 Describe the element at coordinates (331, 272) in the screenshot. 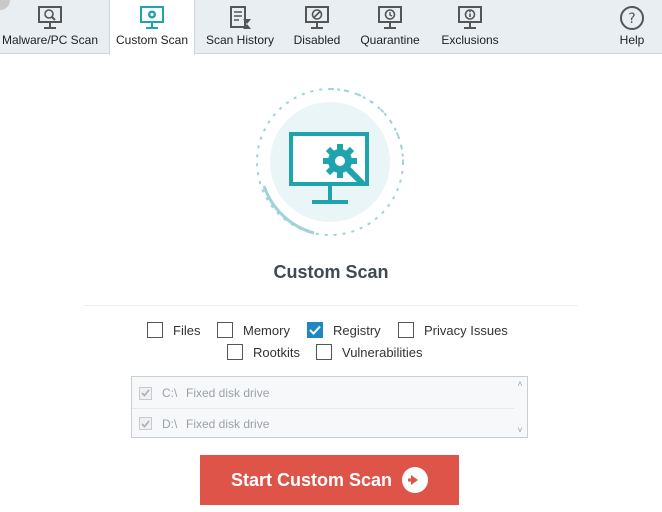

I see `page-title: Custom Scan` at that location.